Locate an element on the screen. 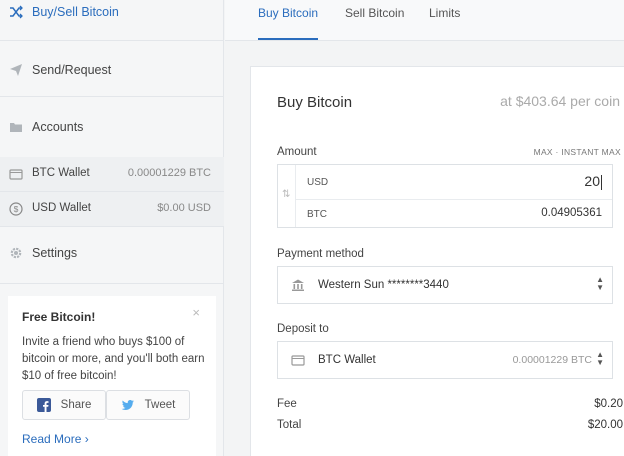 Image resolution: width=624 pixels, height=456 pixels. swap-icon: ⇅ is located at coordinates (286, 194).